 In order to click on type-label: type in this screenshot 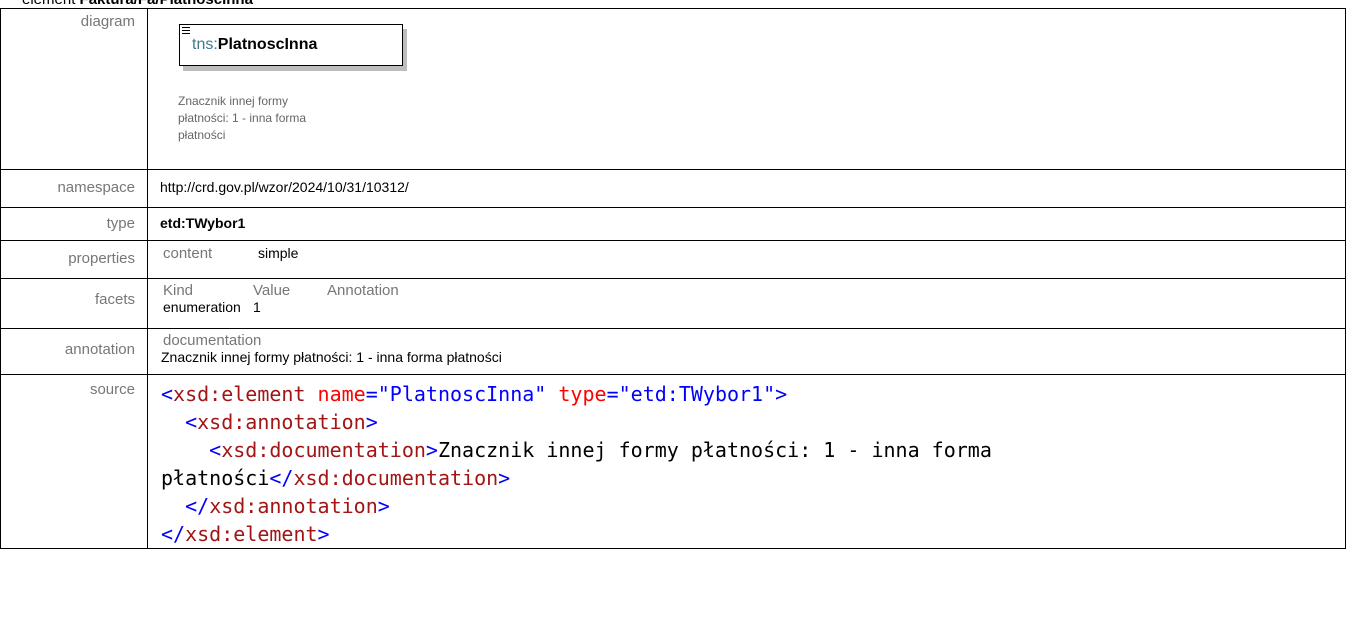, I will do `click(74, 224)`.